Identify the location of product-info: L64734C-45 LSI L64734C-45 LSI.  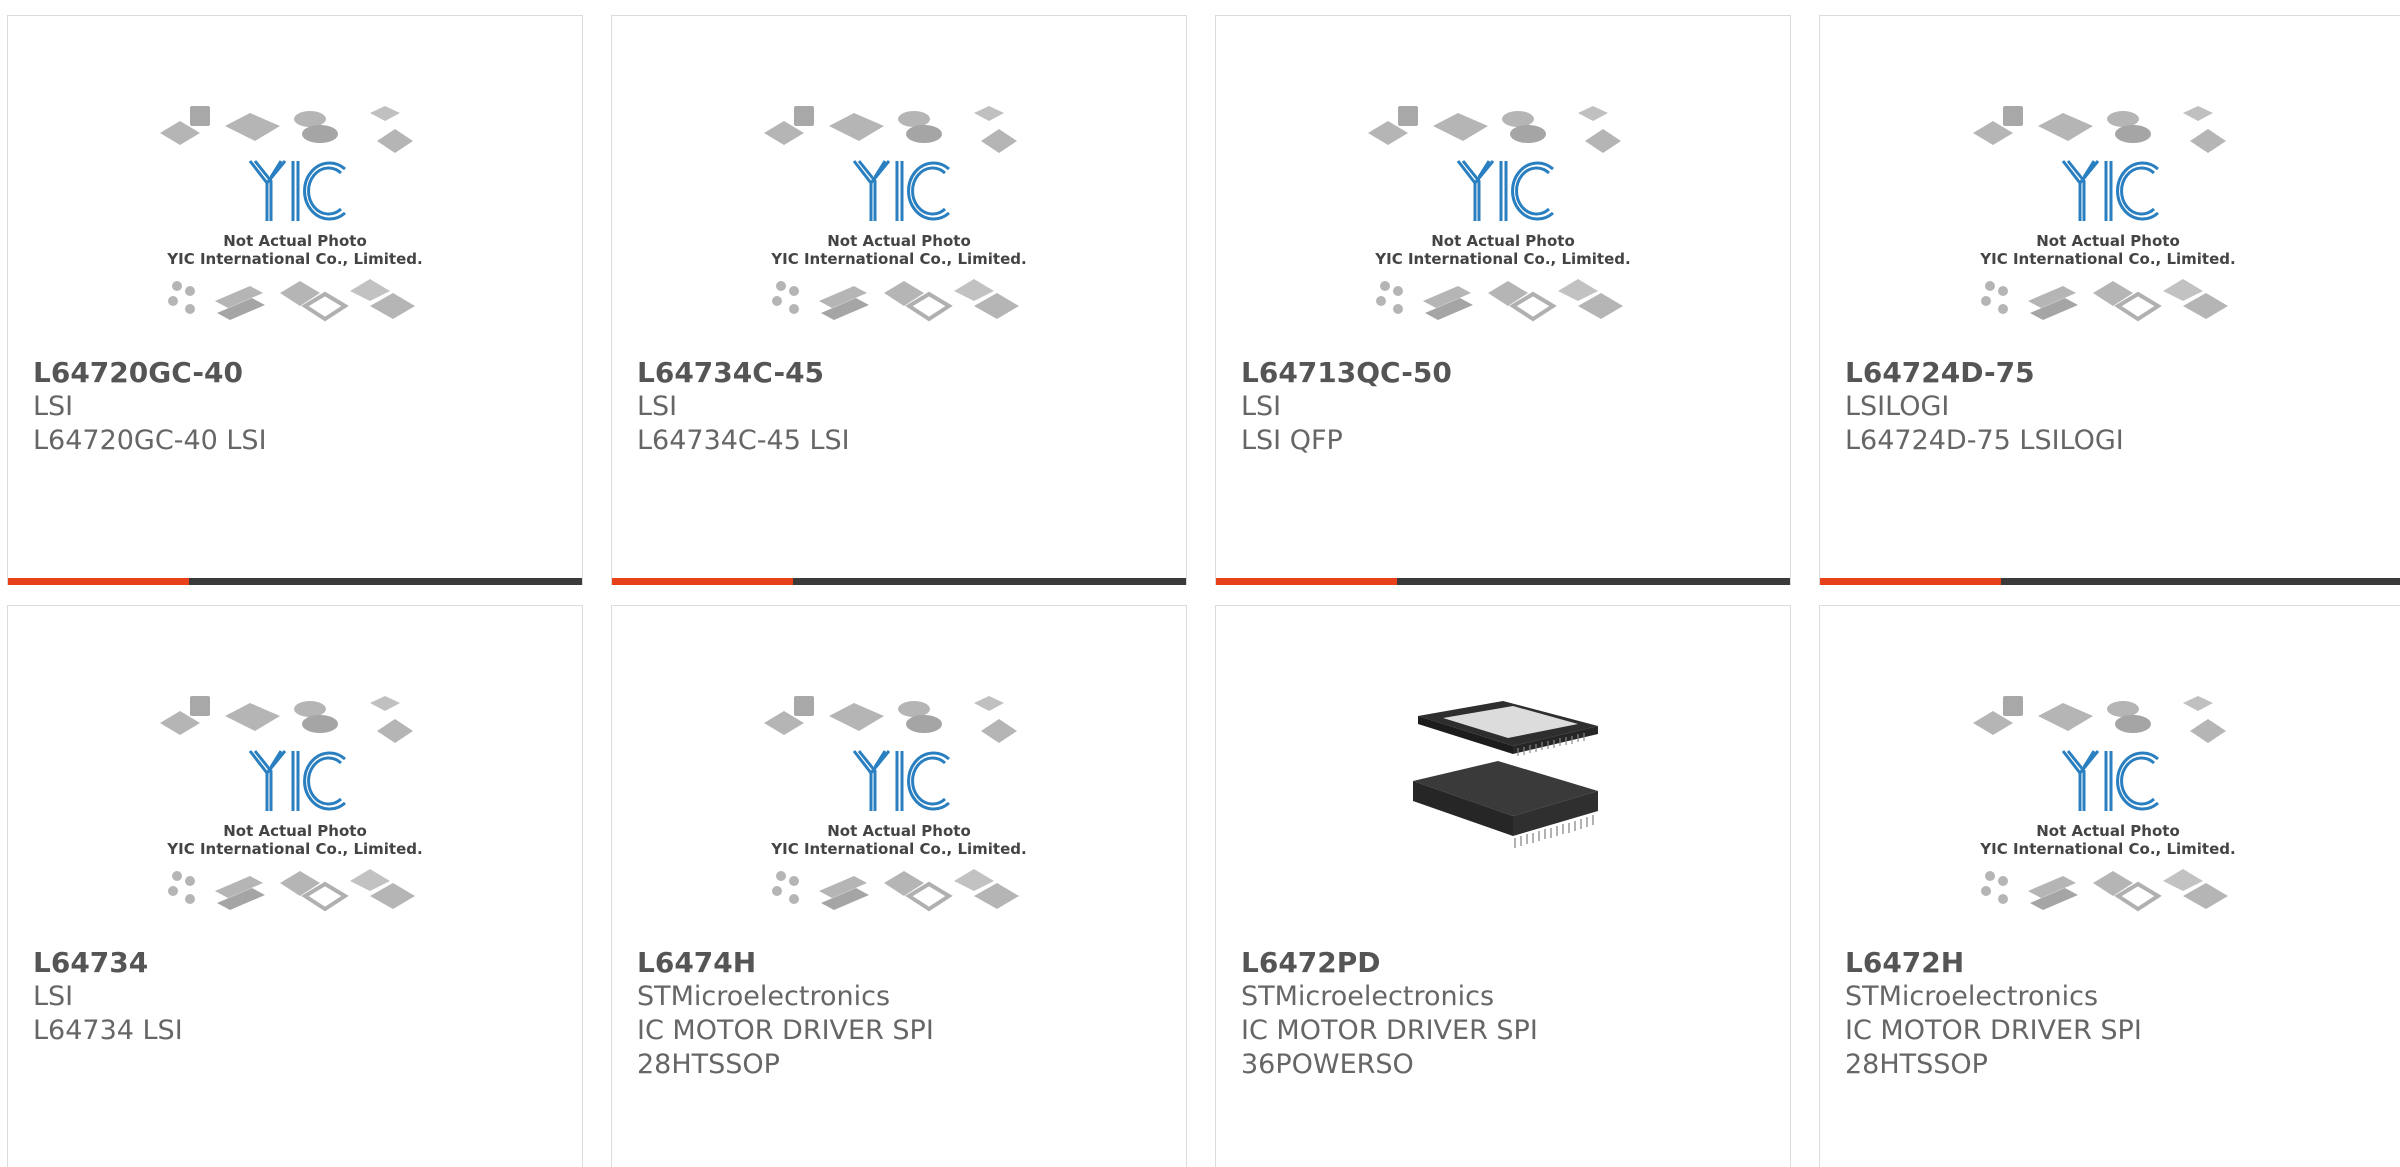
(901, 407).